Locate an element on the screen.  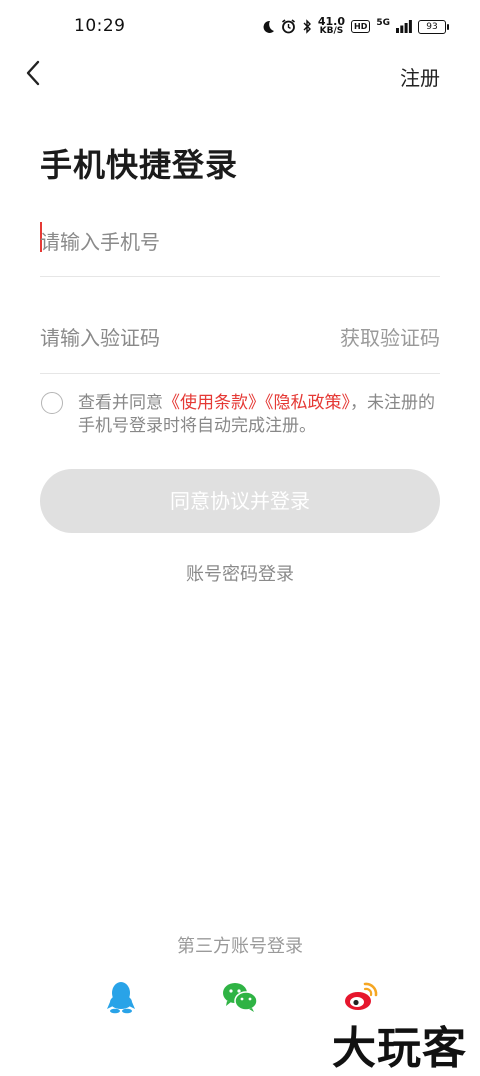
qq-icon is located at coordinates (121, 997).